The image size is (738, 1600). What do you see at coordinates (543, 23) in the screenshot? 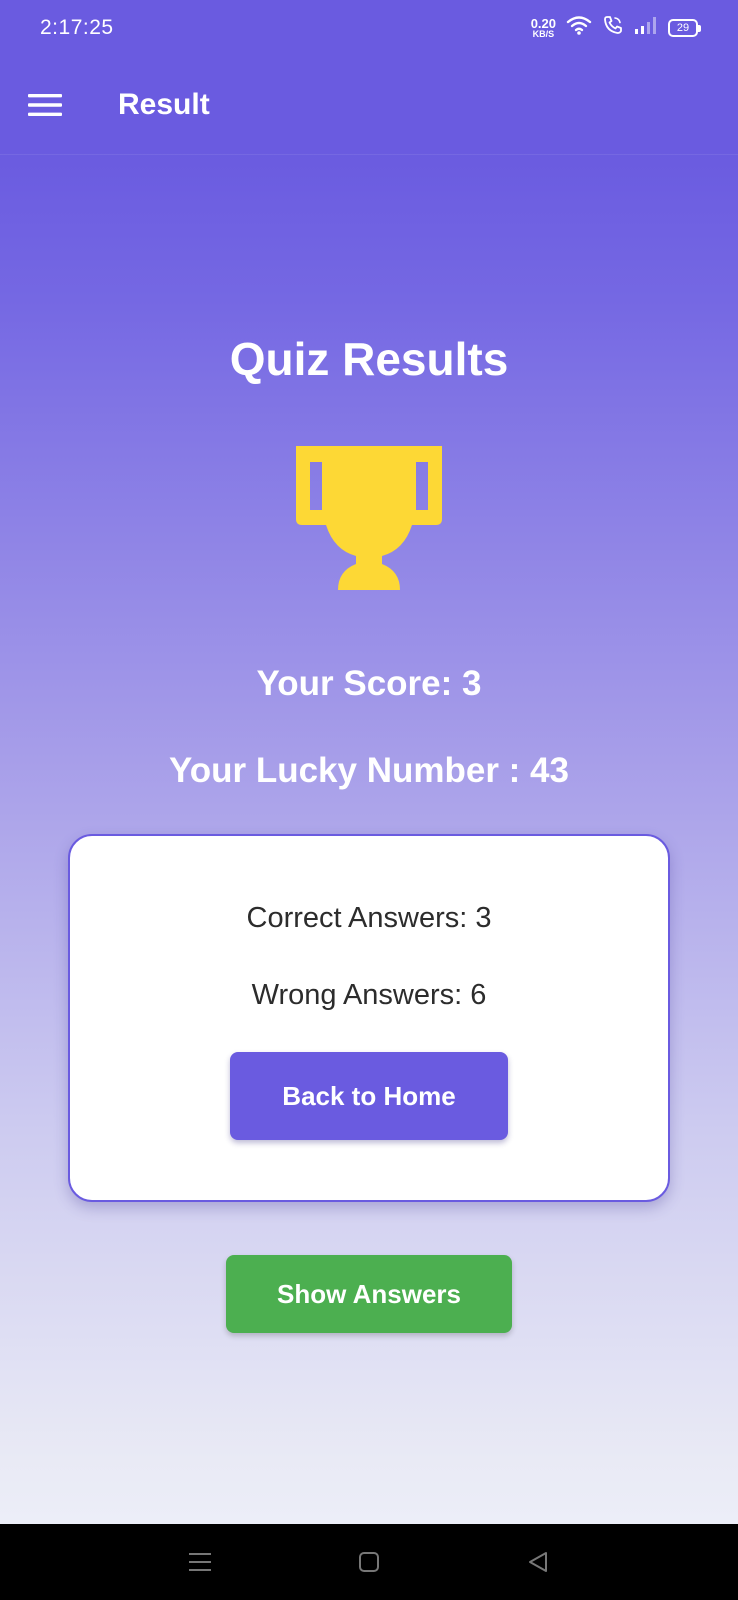
I see `network-speed-value: 0.20` at bounding box center [543, 23].